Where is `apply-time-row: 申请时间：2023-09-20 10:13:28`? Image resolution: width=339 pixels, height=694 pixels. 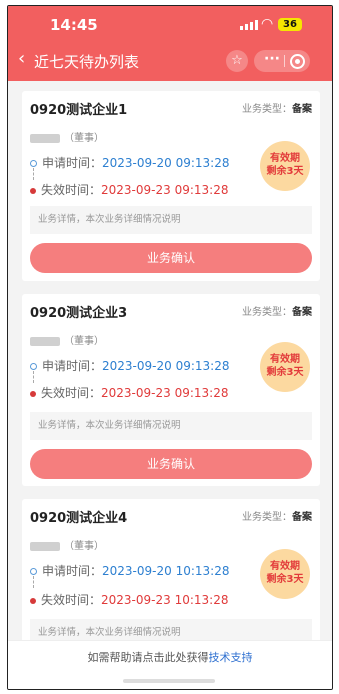
apply-time-row: 申请时间：2023-09-20 10:13:28 is located at coordinates (129, 570).